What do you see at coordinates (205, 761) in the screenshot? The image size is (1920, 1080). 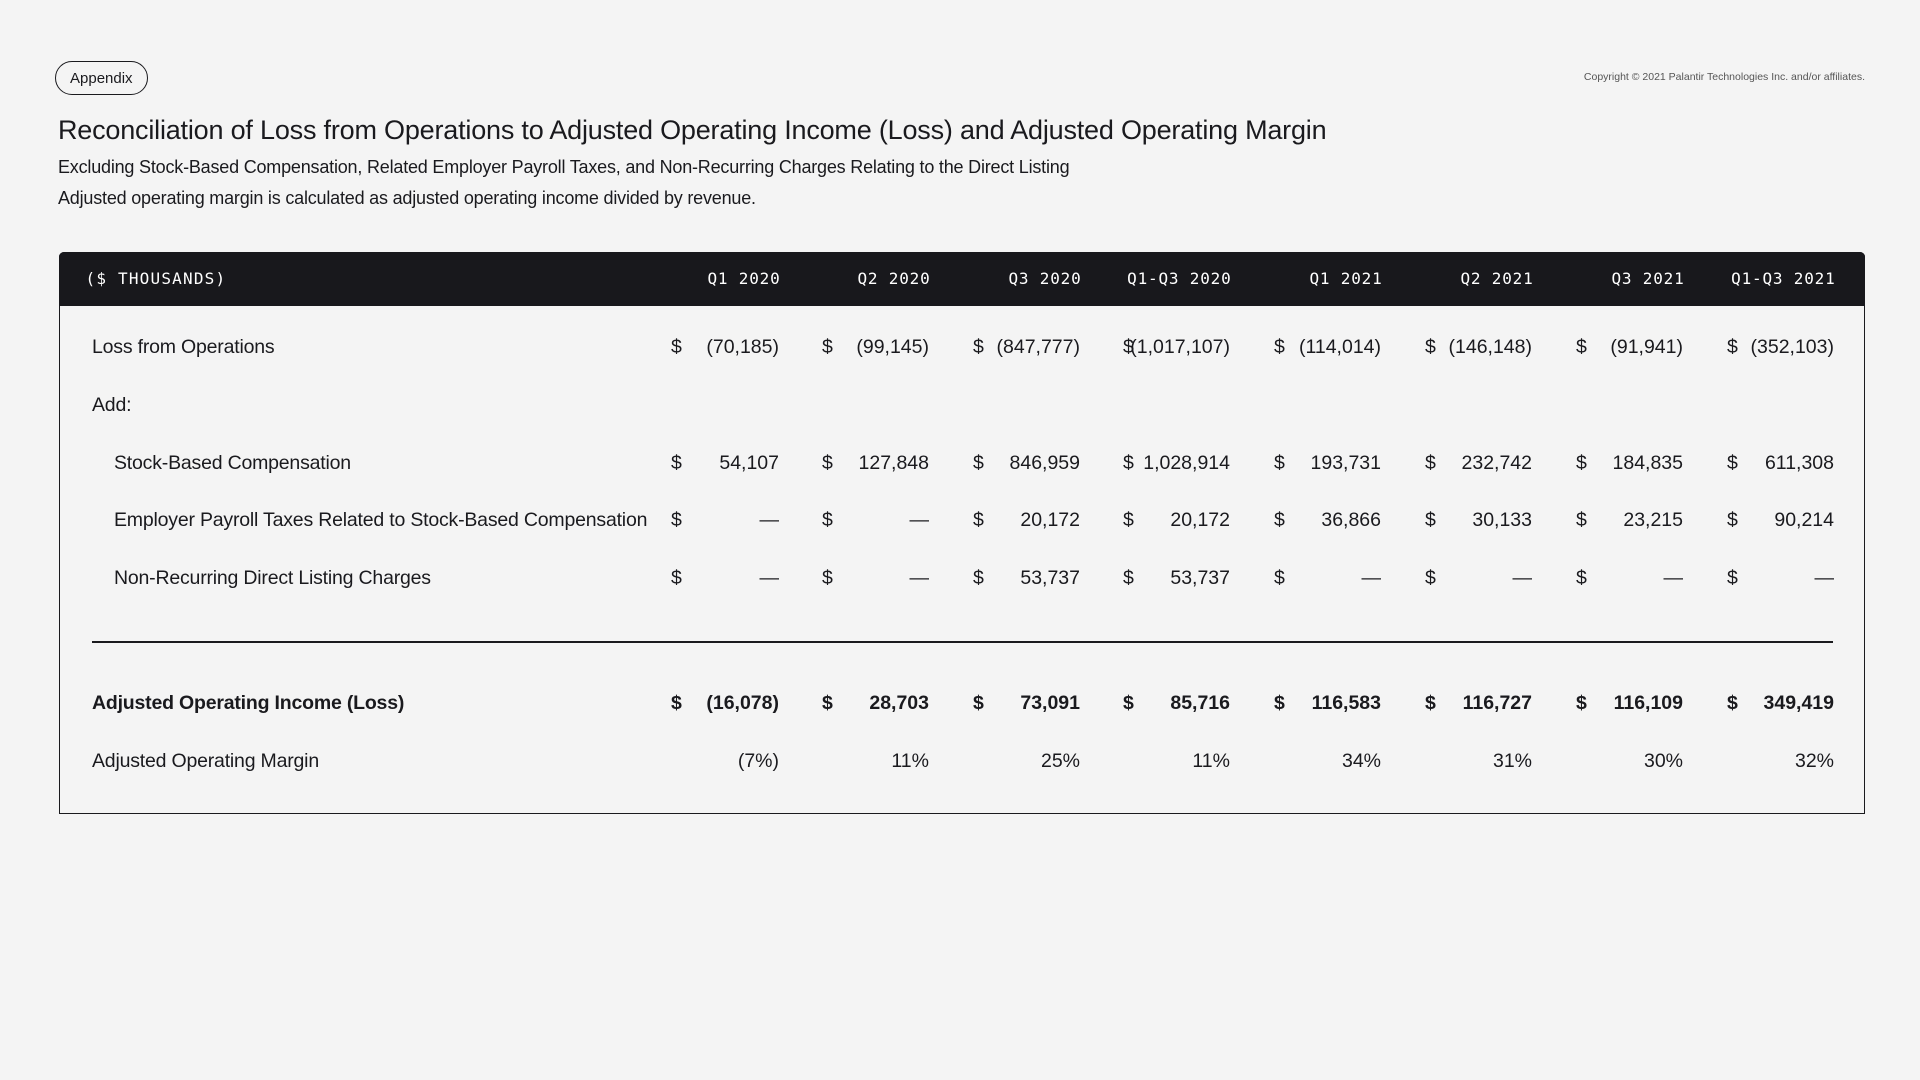 I see `row-label: Adjusted Operating Margin` at bounding box center [205, 761].